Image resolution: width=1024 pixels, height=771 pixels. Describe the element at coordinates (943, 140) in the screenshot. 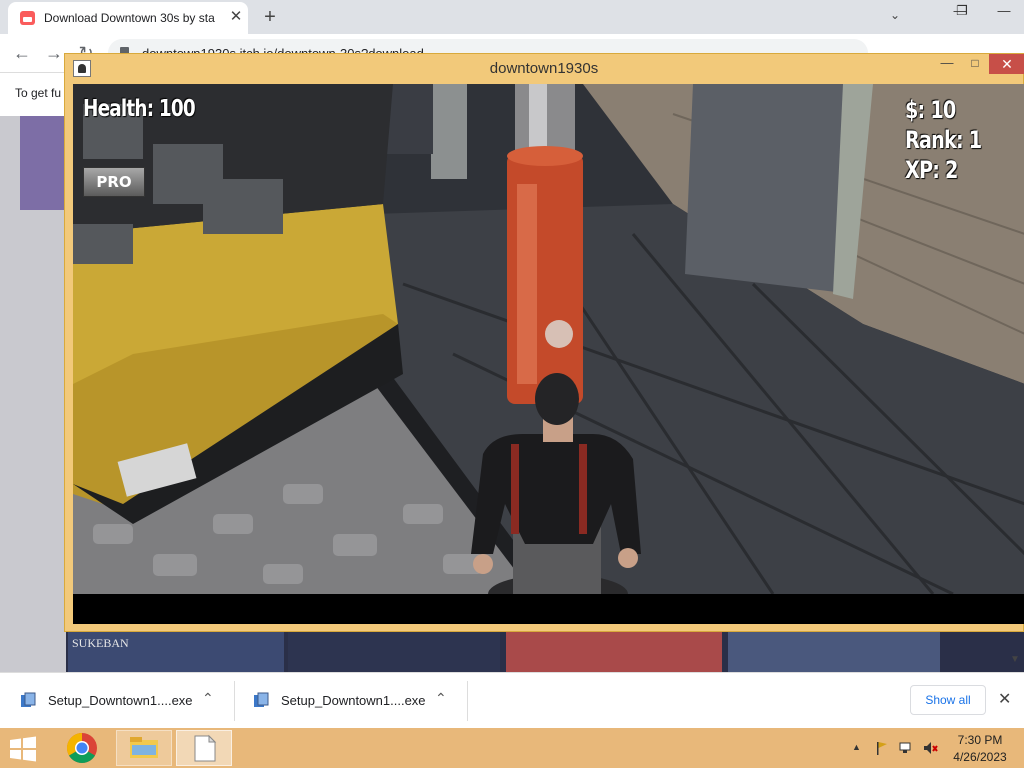

I see `rank-readout: Rank: 1` at that location.